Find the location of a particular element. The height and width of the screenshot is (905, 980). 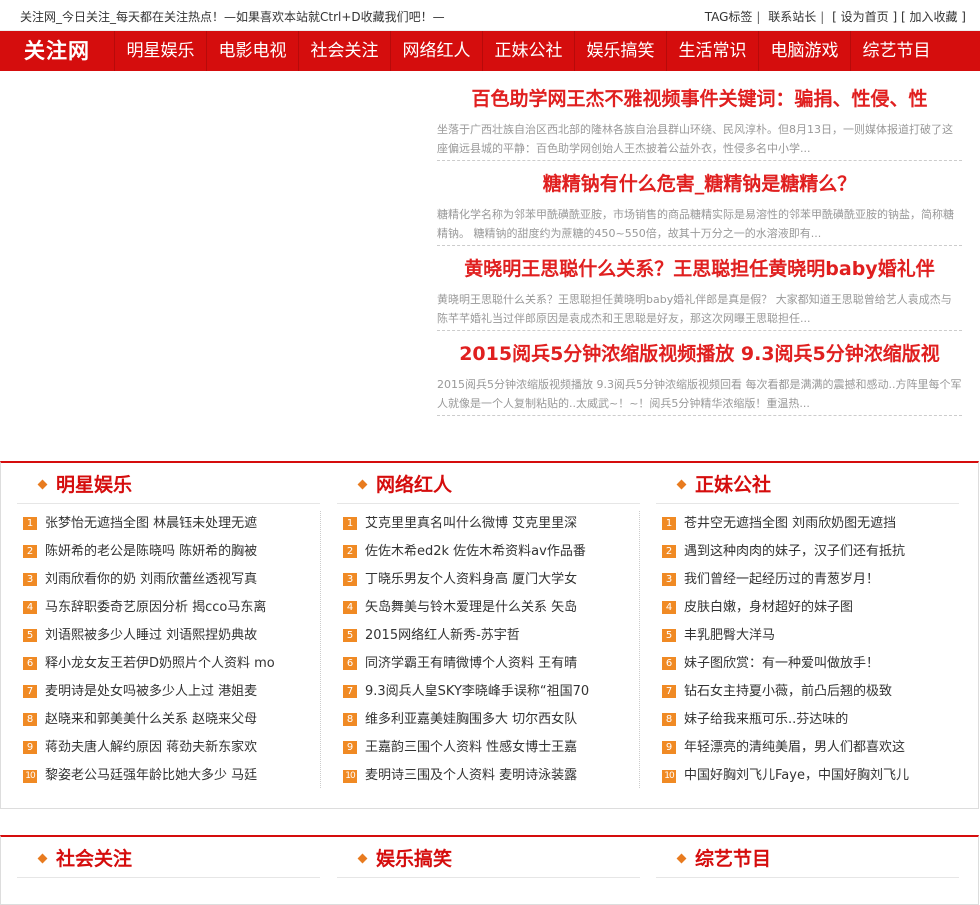

list-item-text: 妹子图欣赏：有一种爱叫做放手！ is located at coordinates (782, 663).